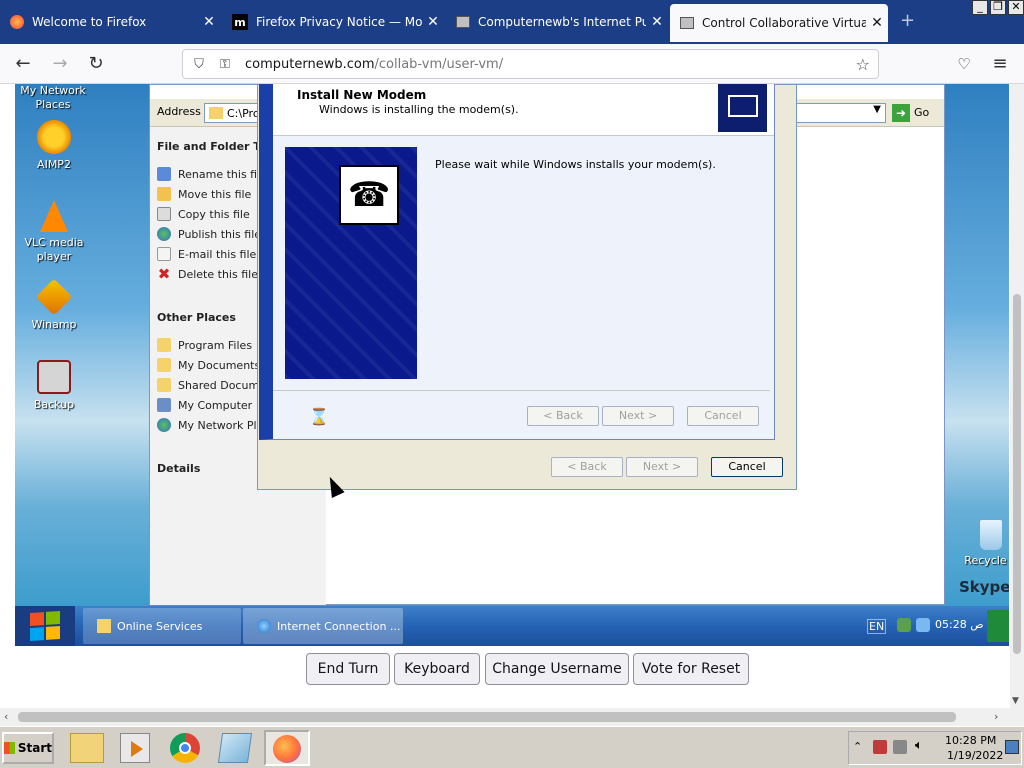 This screenshot has height=768, width=1024. Describe the element at coordinates (919, 745) in the screenshot. I see `volume-icon: 🔈︎` at that location.